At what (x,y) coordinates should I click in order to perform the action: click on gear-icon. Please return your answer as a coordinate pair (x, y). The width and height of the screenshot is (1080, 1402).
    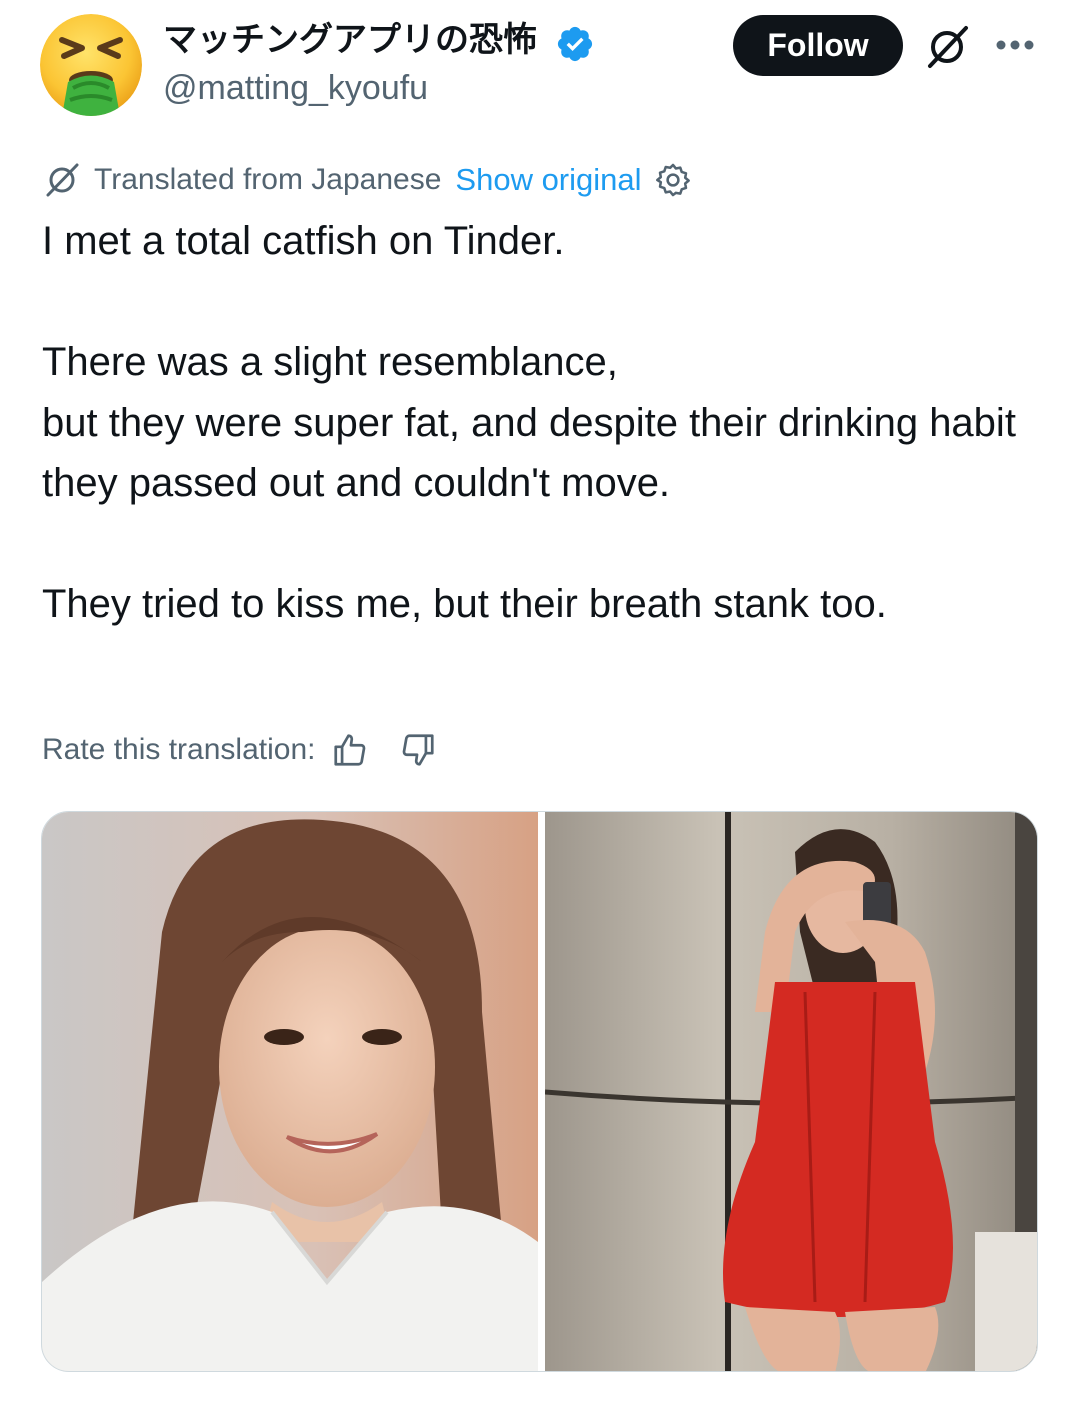
    Looking at the image, I should click on (673, 180).